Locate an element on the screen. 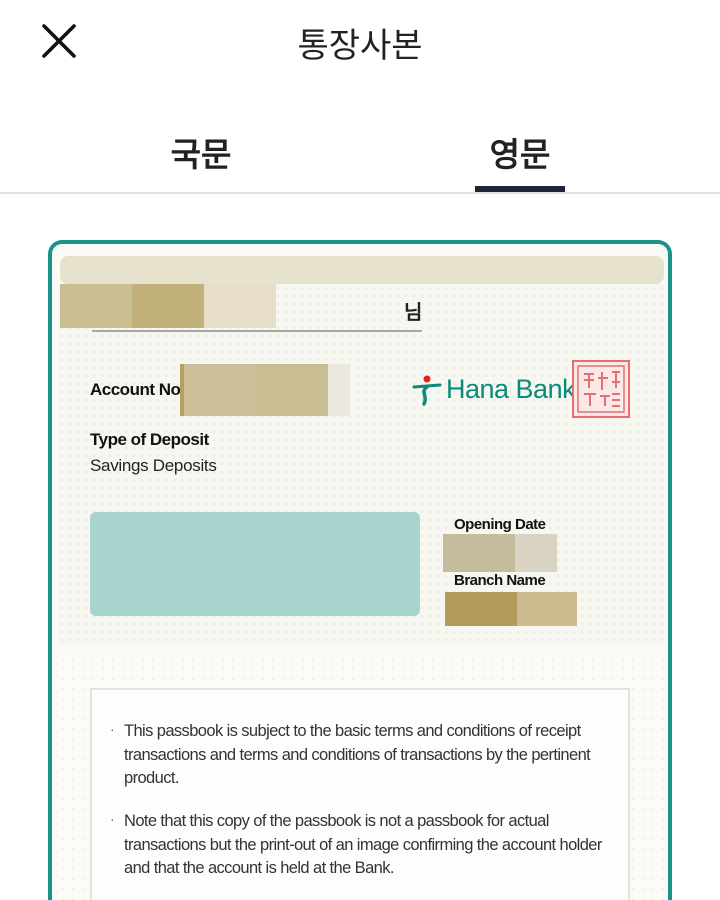  bank-seal-icon is located at coordinates (601, 389).